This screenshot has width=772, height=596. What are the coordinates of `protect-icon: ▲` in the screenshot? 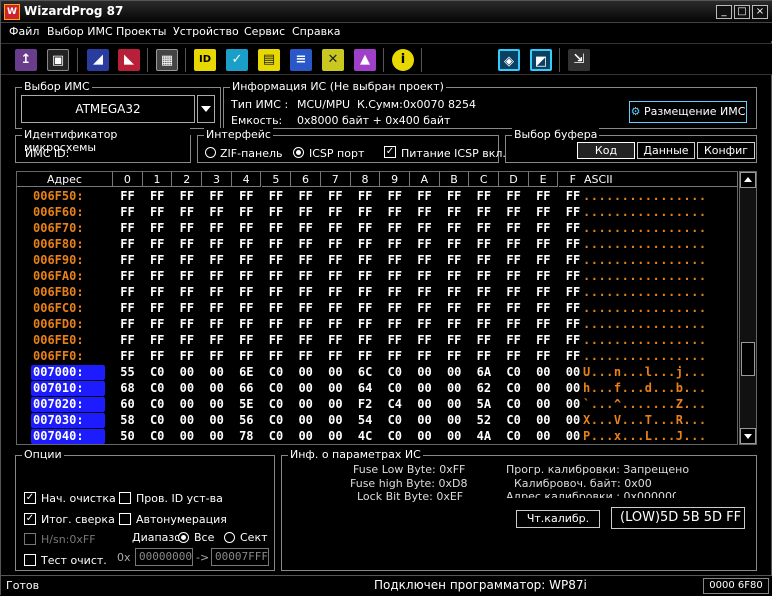 It's located at (365, 60).